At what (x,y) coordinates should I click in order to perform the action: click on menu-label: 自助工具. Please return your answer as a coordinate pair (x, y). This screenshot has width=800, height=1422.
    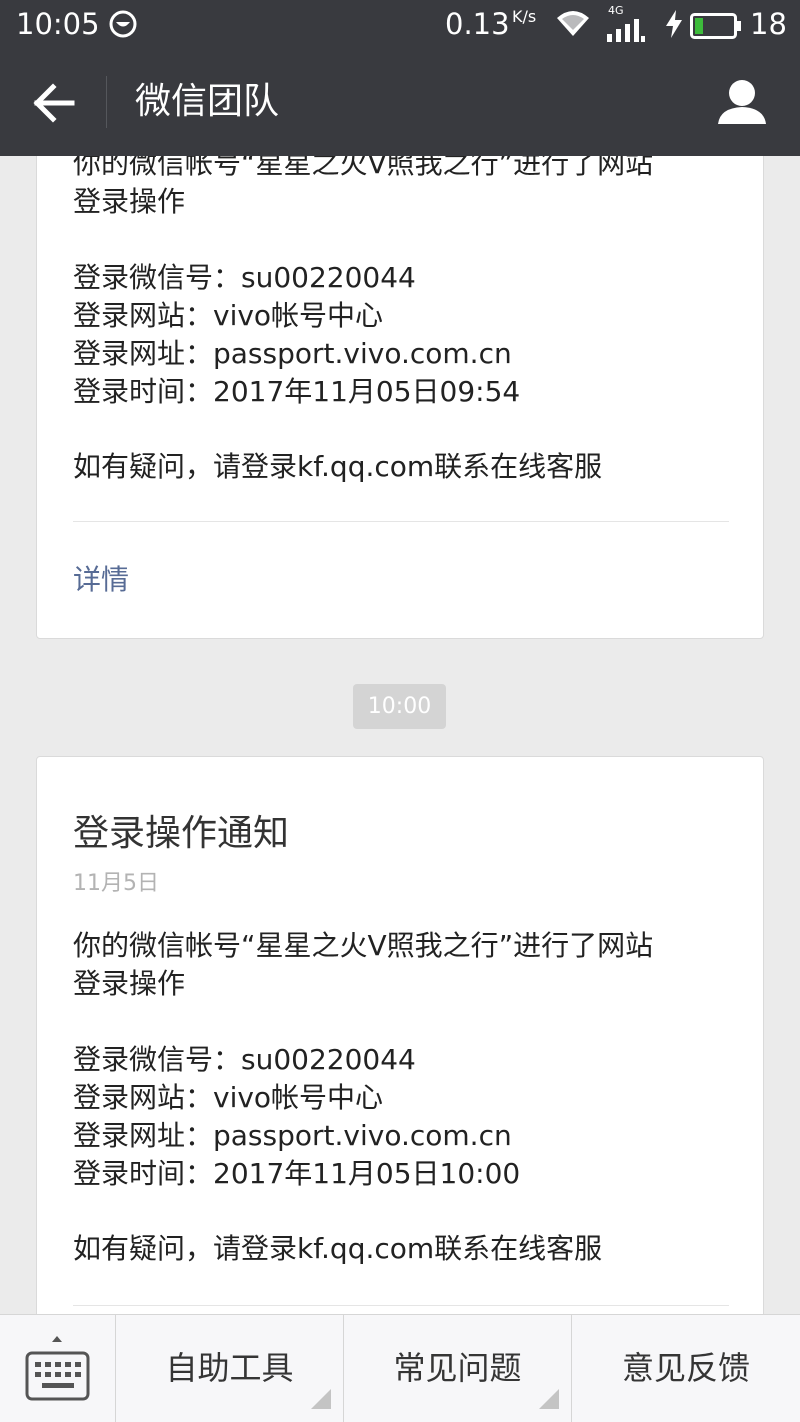
    Looking at the image, I should click on (229, 1368).